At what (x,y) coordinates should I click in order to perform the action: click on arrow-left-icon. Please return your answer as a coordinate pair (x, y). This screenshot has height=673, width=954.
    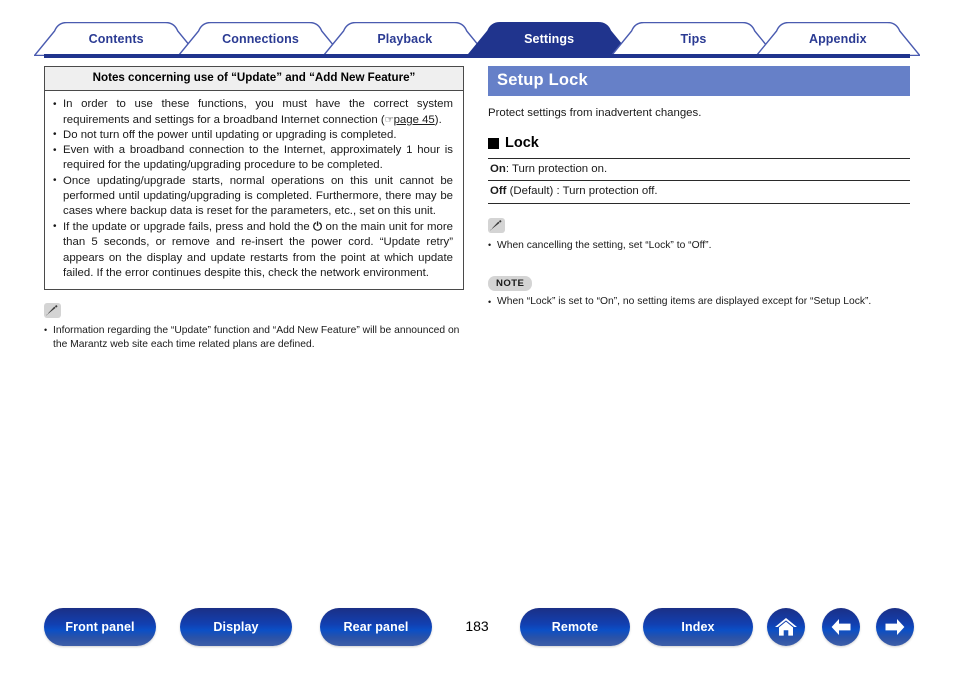
    Looking at the image, I should click on (841, 627).